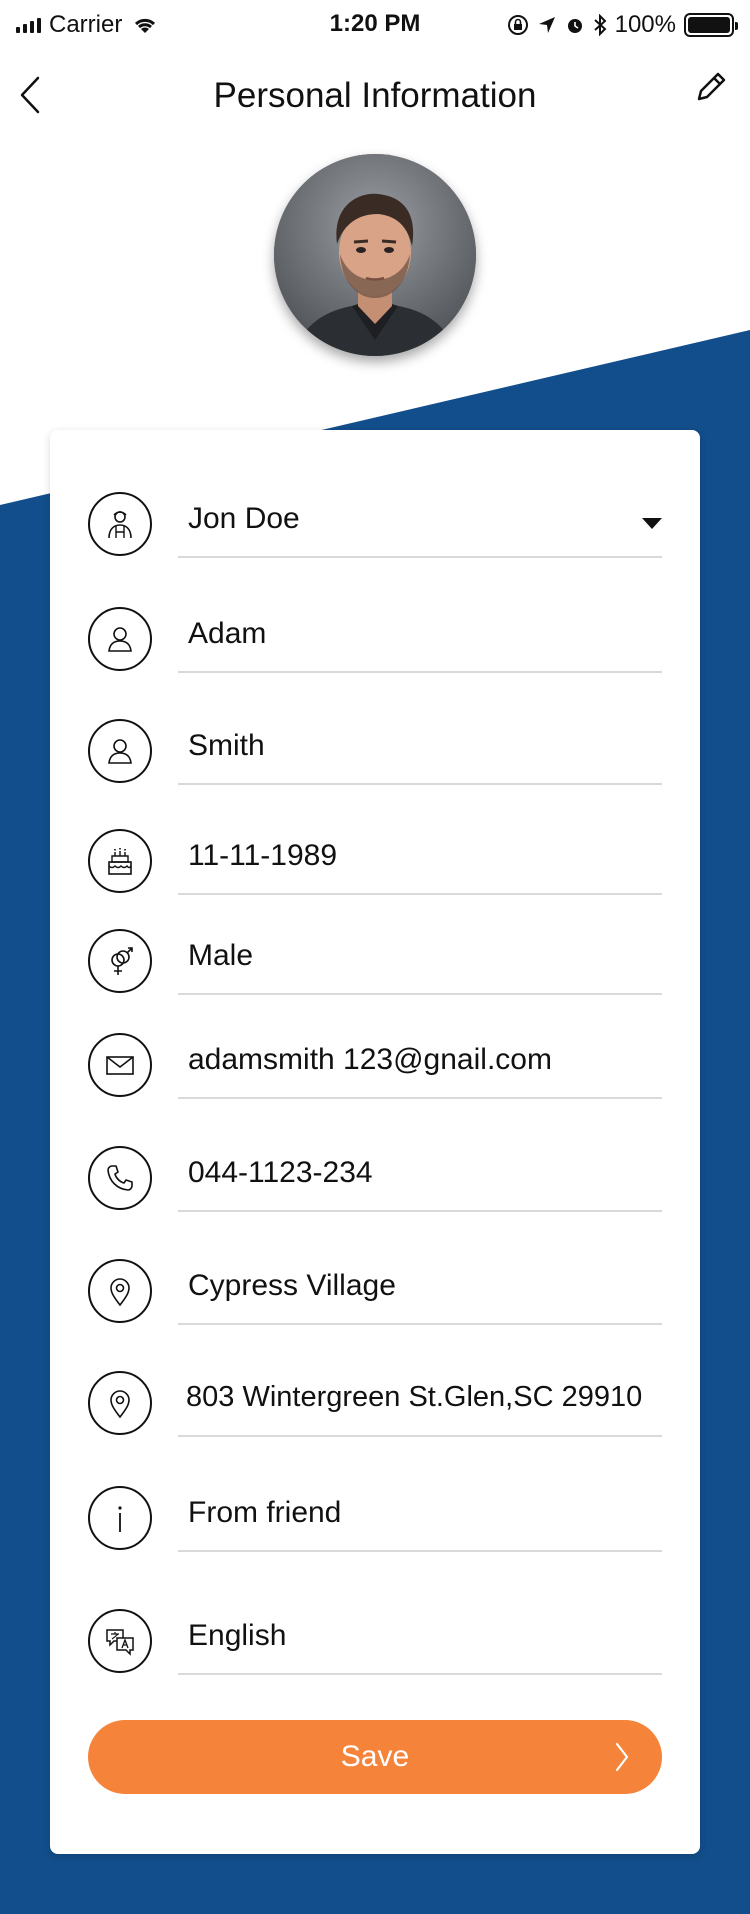 The height and width of the screenshot is (1914, 750). I want to click on last-name-value: Smith, so click(226, 745).